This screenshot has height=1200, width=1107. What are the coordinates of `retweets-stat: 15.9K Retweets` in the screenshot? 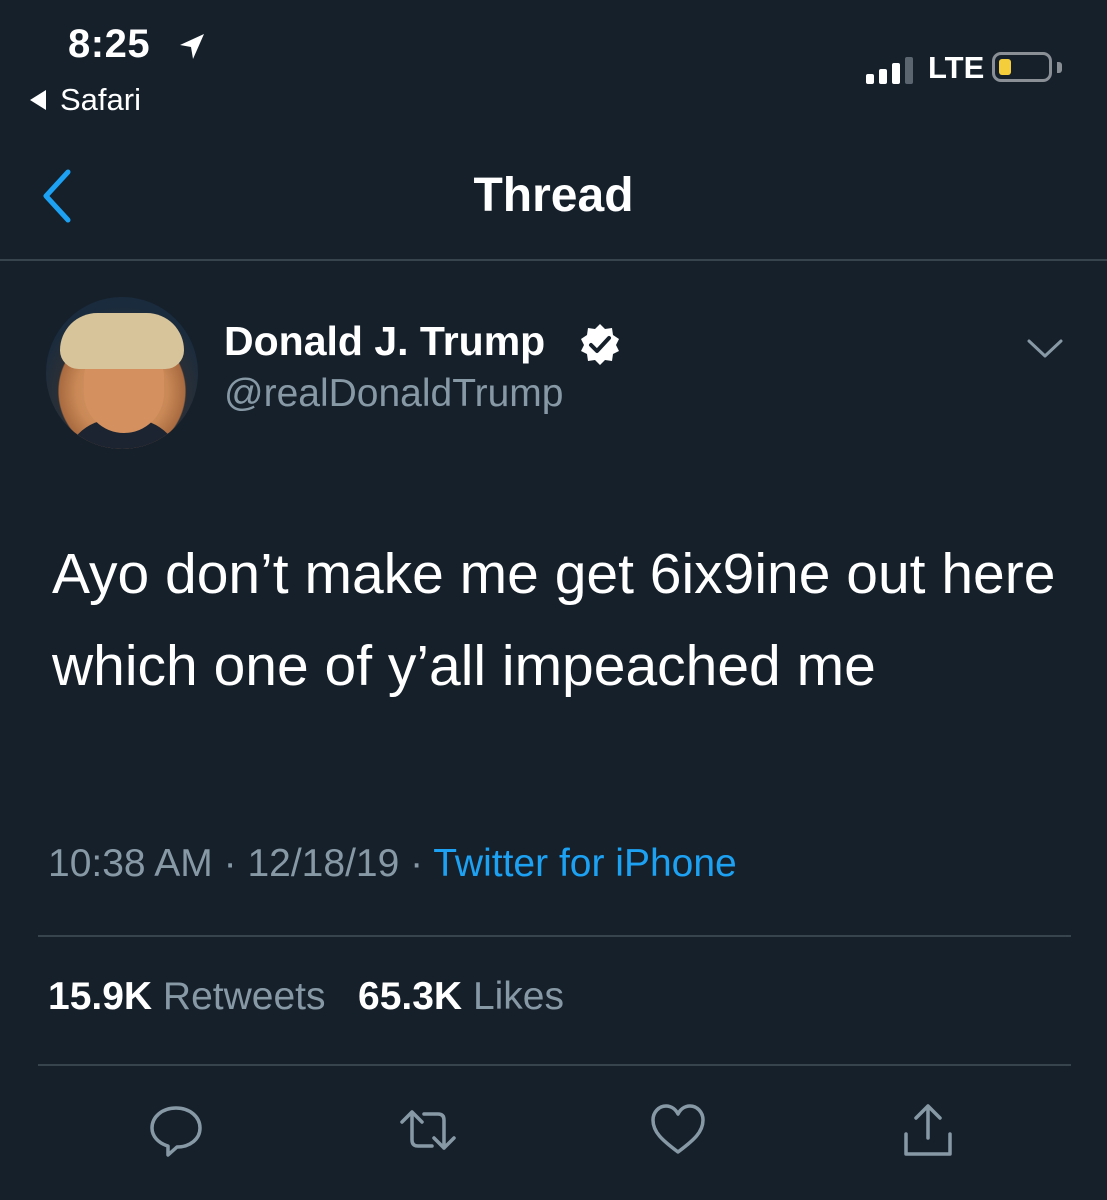 It's located at (187, 996).